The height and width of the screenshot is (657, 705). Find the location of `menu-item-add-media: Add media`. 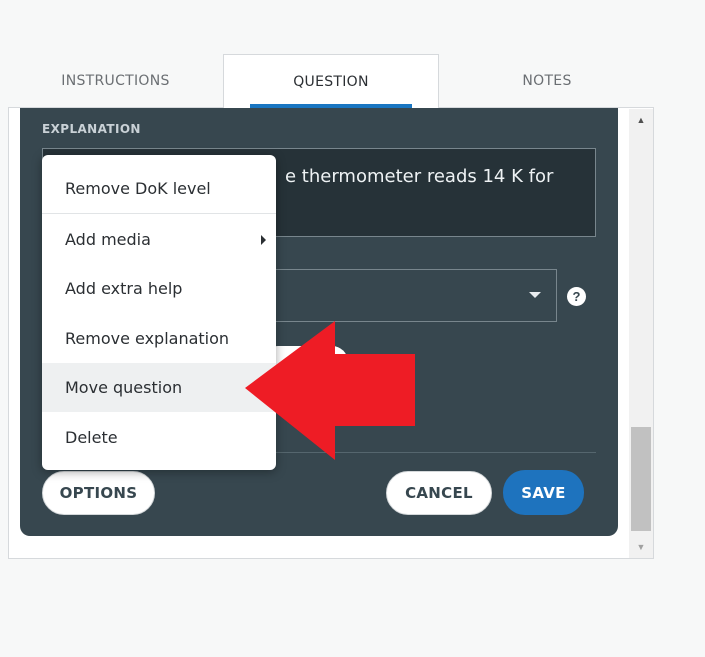

menu-item-add-media: Add media is located at coordinates (159, 239).